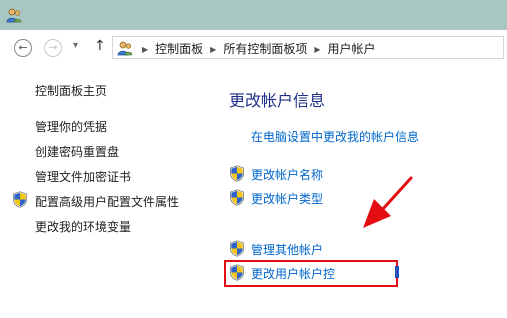  Describe the element at coordinates (71, 90) in the screenshot. I see `control-panel-home-link: 控制面板主页` at that location.